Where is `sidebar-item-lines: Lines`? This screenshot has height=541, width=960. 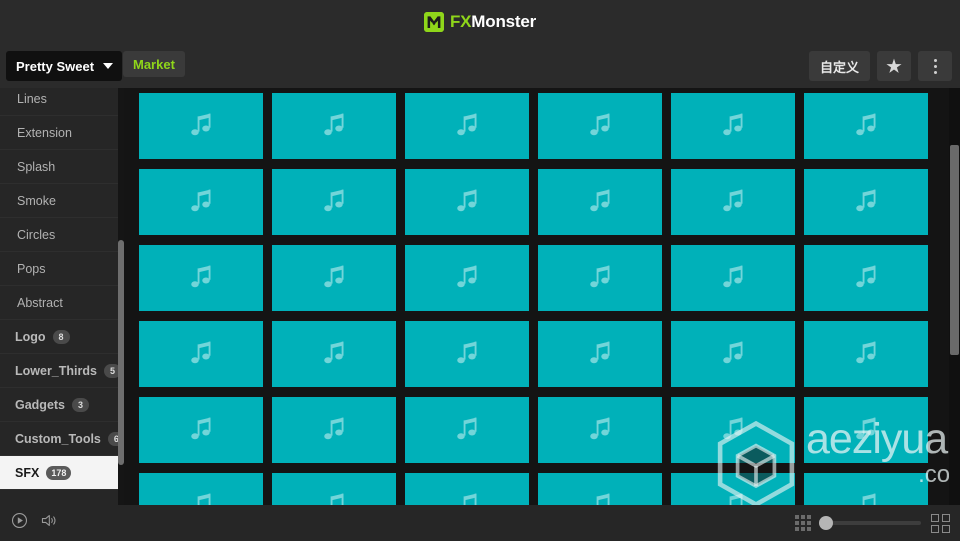
sidebar-item-lines: Lines is located at coordinates (62, 102).